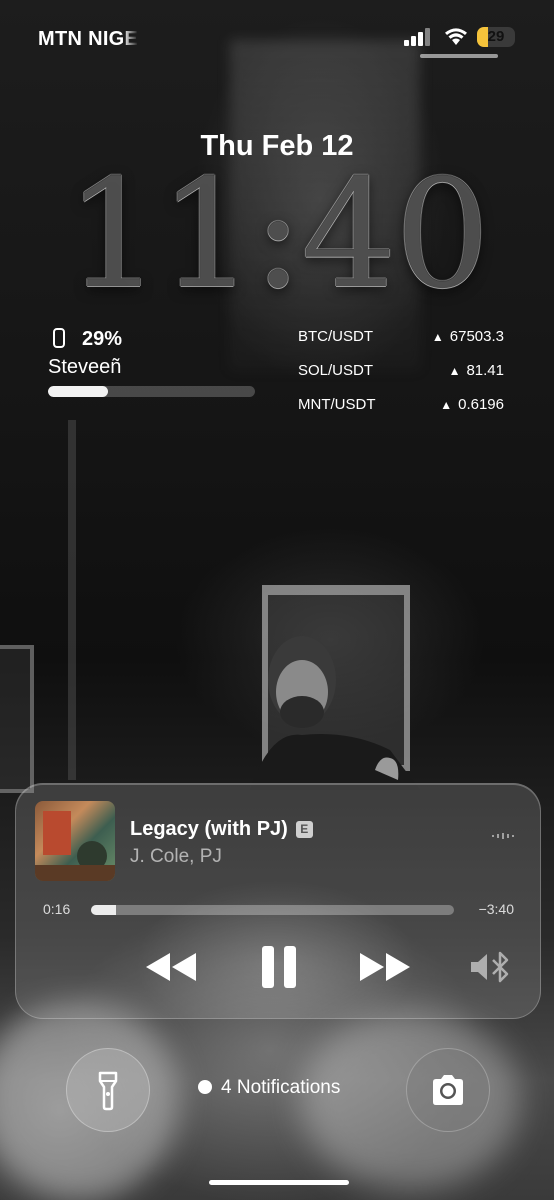  I want to click on status-bar: MTN NIGE 29, so click(277, 35).